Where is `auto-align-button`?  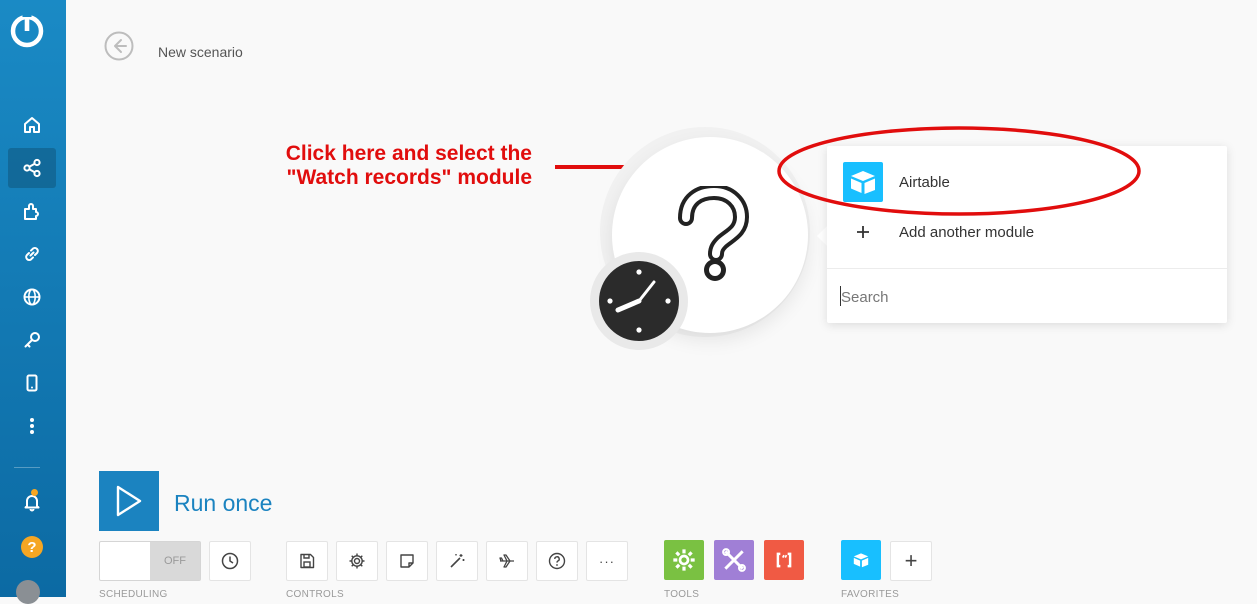 auto-align-button is located at coordinates (457, 561).